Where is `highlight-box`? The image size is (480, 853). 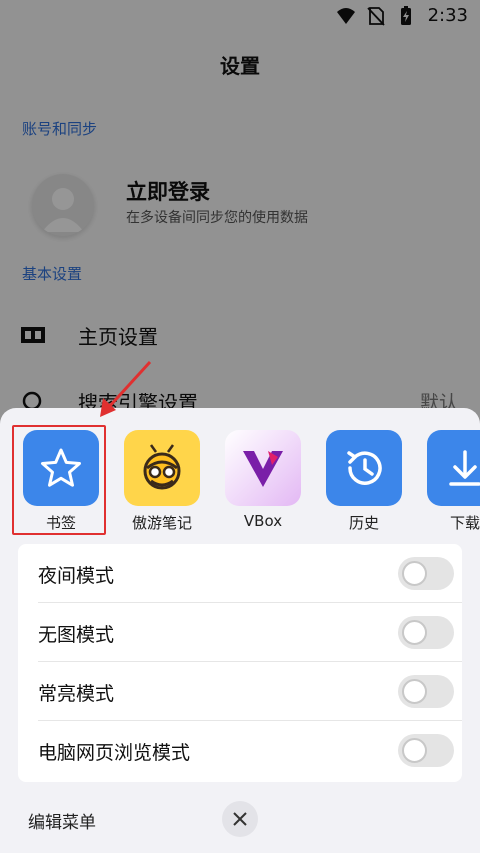
highlight-box is located at coordinates (59, 480).